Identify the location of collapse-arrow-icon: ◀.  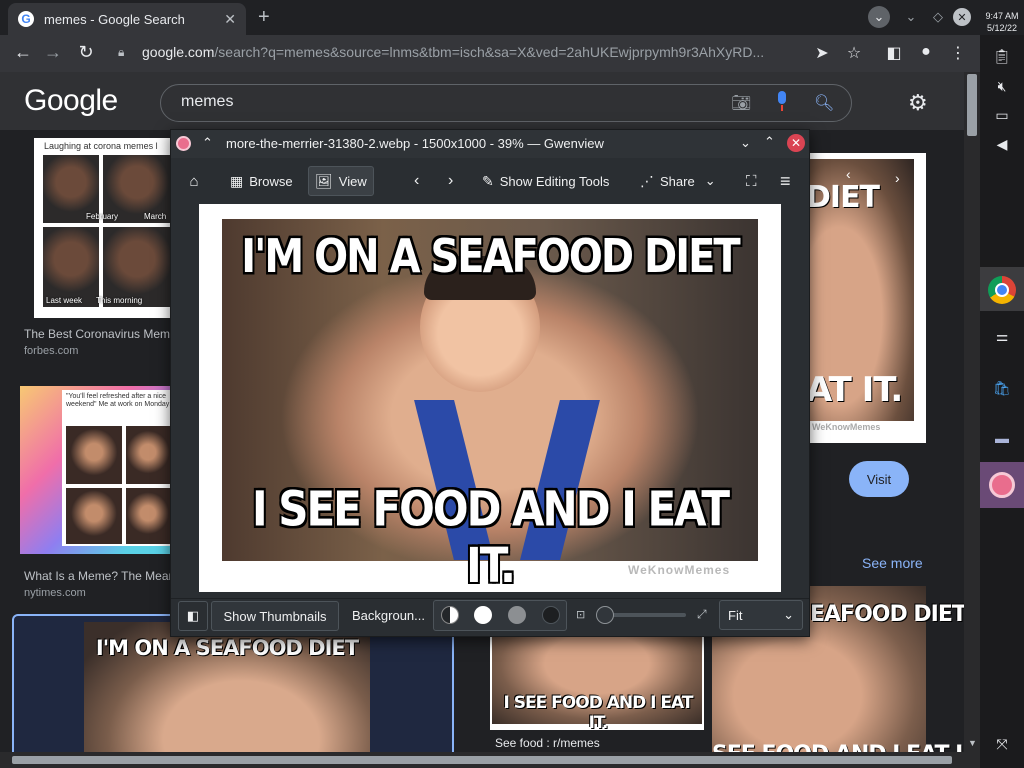
(1002, 144).